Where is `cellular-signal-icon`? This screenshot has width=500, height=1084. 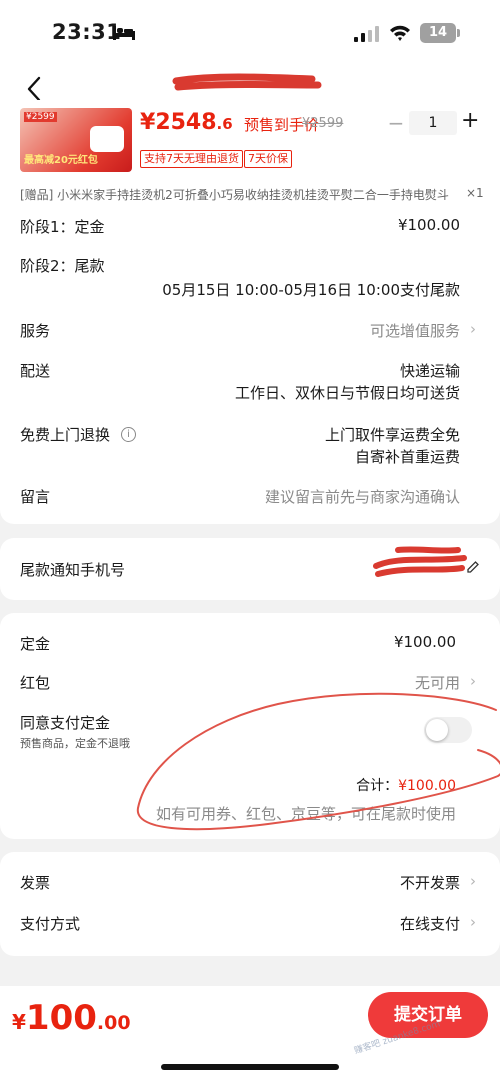 cellular-signal-icon is located at coordinates (366, 34).